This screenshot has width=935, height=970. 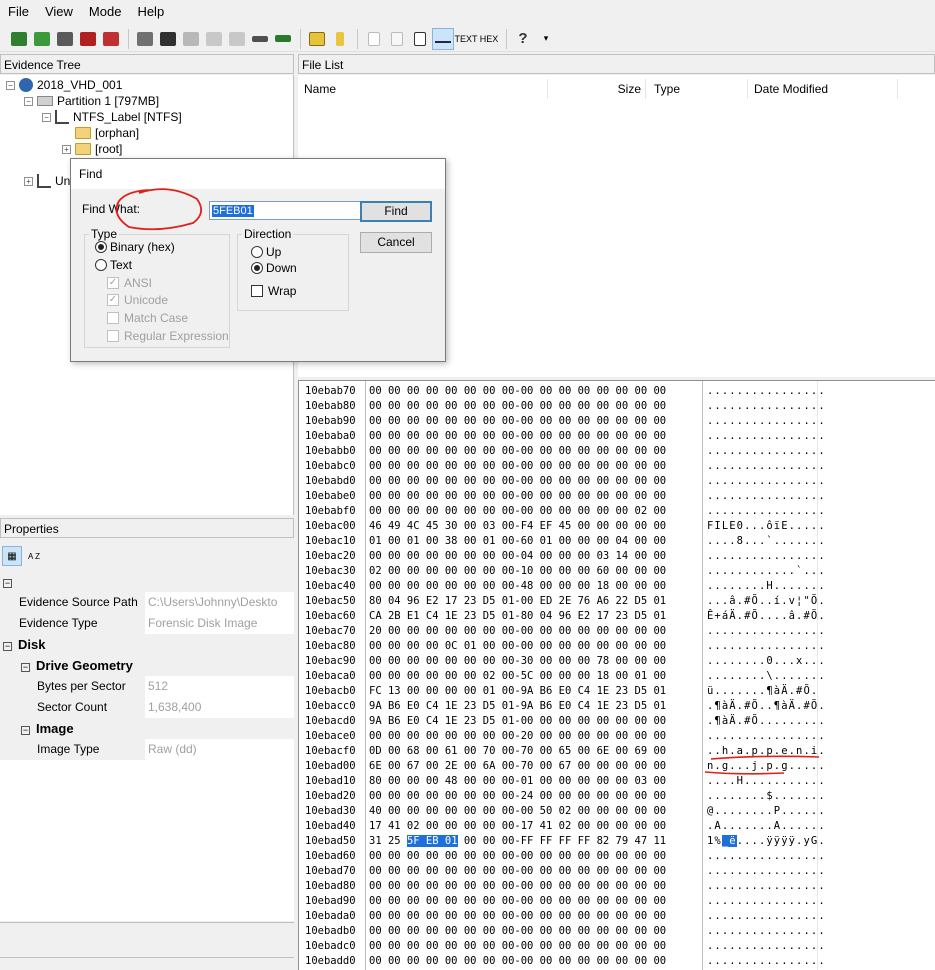 I want to click on tree-node-unpartitioned: + Un, so click(x=47, y=181).